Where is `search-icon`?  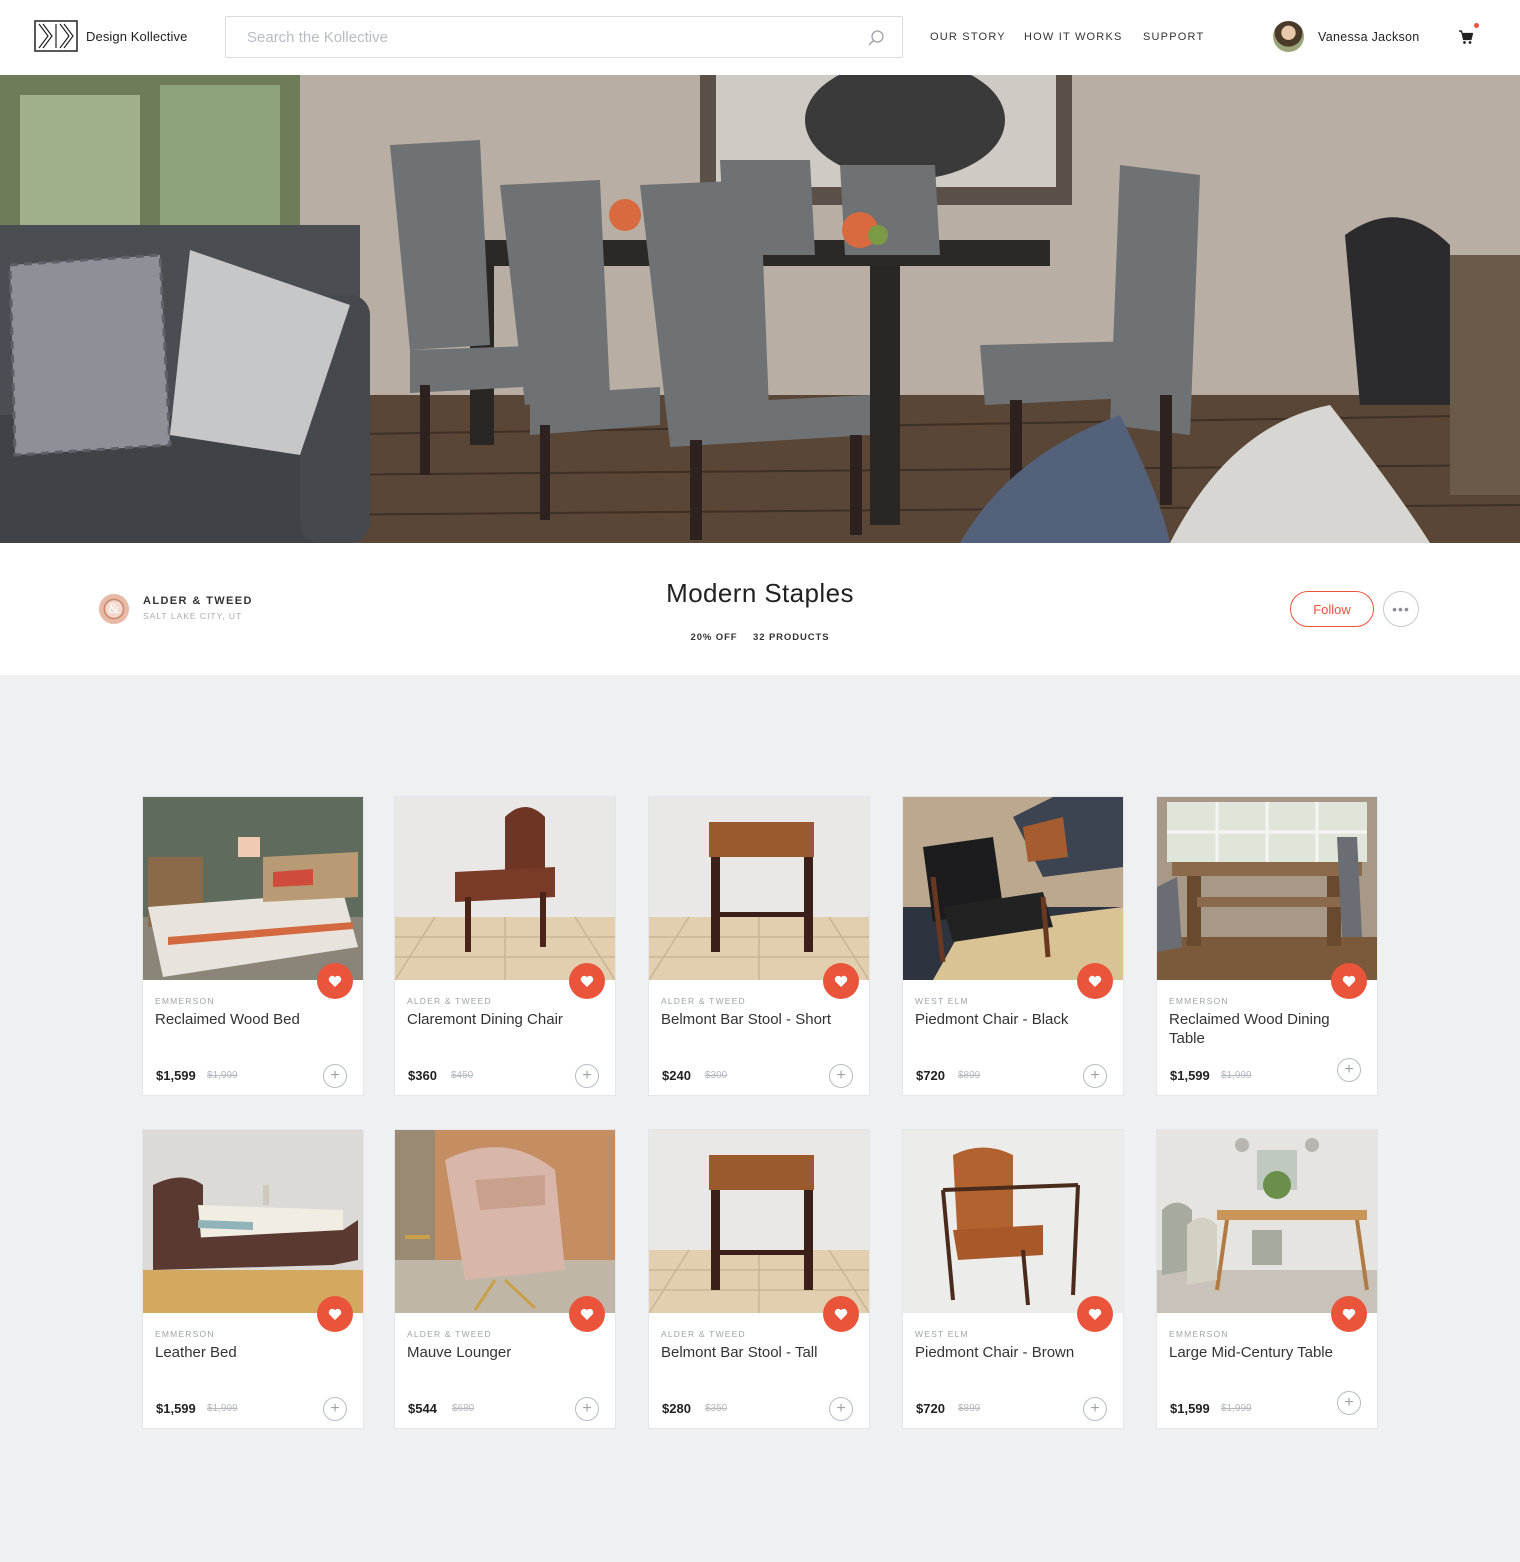 search-icon is located at coordinates (876, 38).